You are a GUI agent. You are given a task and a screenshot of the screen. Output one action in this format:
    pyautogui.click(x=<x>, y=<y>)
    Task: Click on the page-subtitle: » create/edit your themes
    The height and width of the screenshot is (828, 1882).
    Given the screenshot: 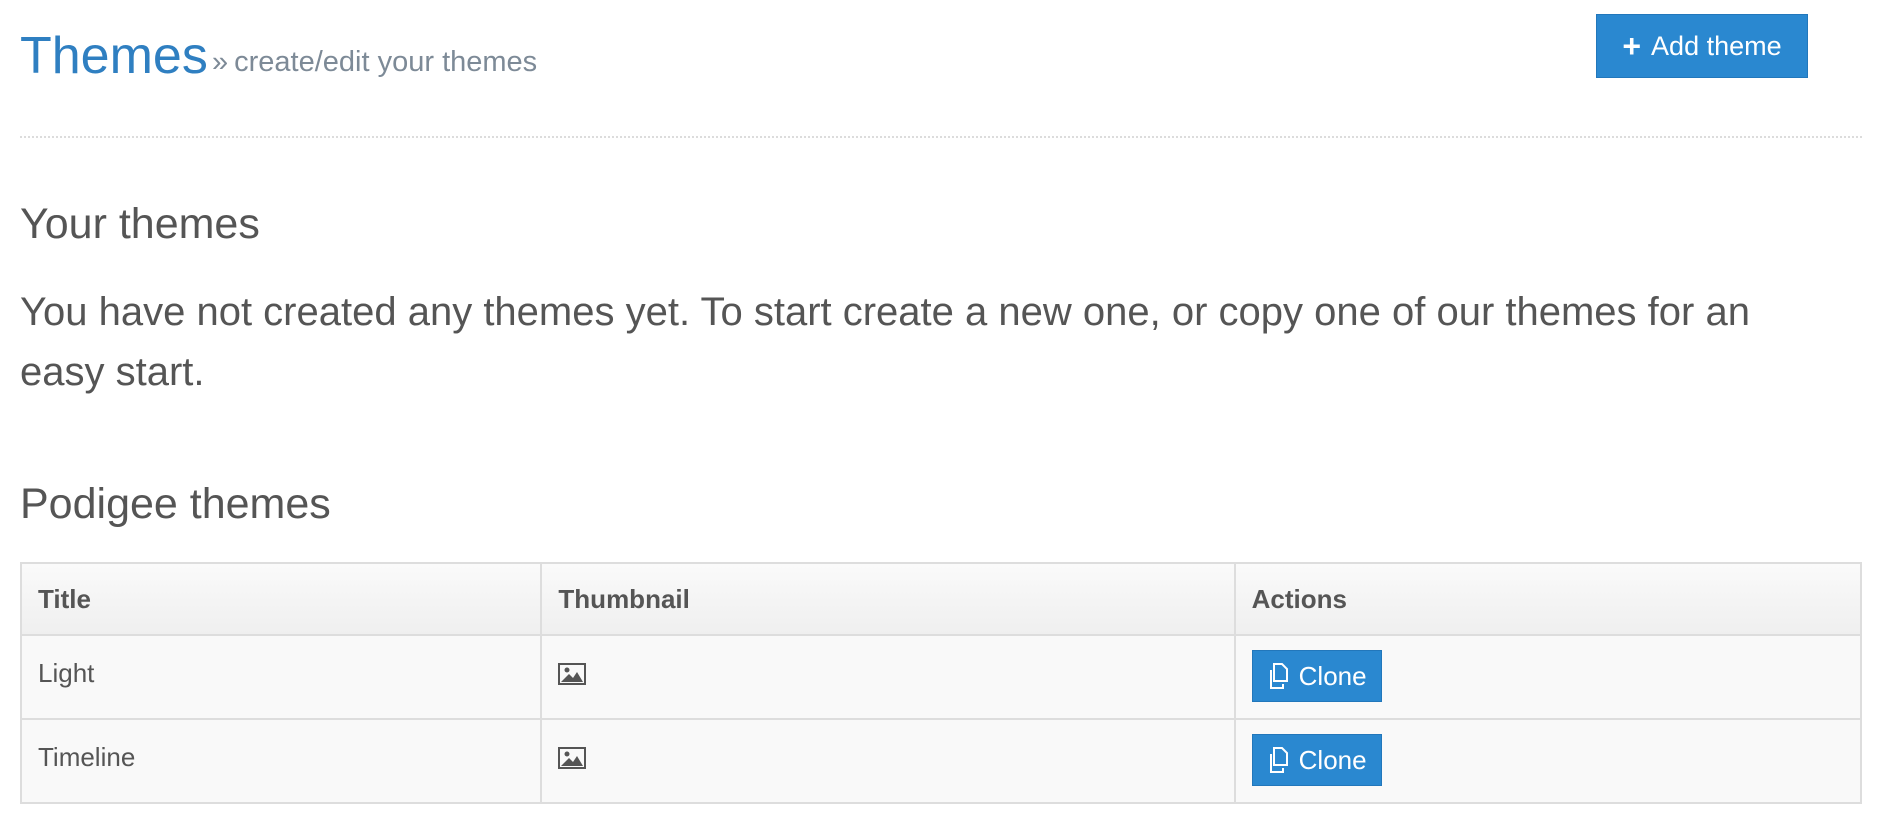 What is the action you would take?
    pyautogui.click(x=374, y=62)
    